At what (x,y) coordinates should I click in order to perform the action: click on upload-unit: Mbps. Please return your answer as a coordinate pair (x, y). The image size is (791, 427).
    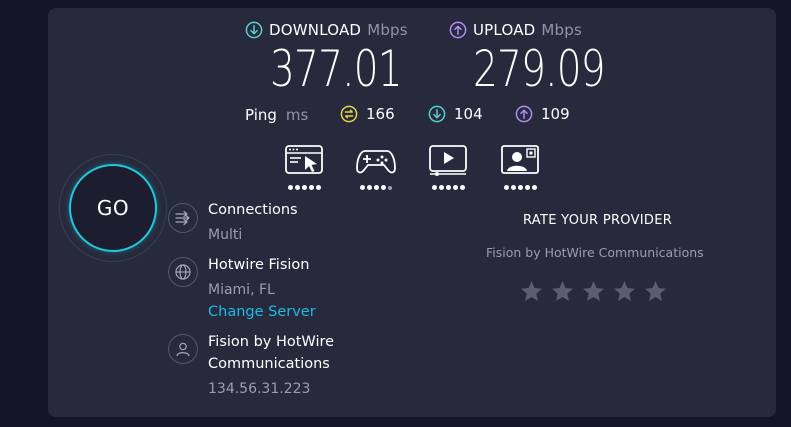
    Looking at the image, I should click on (562, 30).